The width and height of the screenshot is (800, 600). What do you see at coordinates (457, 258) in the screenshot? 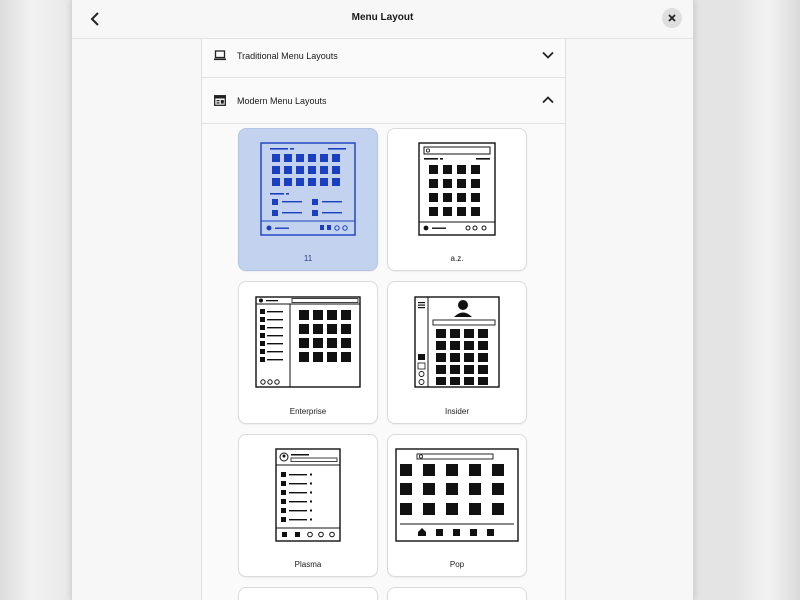
I see `layout-label-az: a.z.` at bounding box center [457, 258].